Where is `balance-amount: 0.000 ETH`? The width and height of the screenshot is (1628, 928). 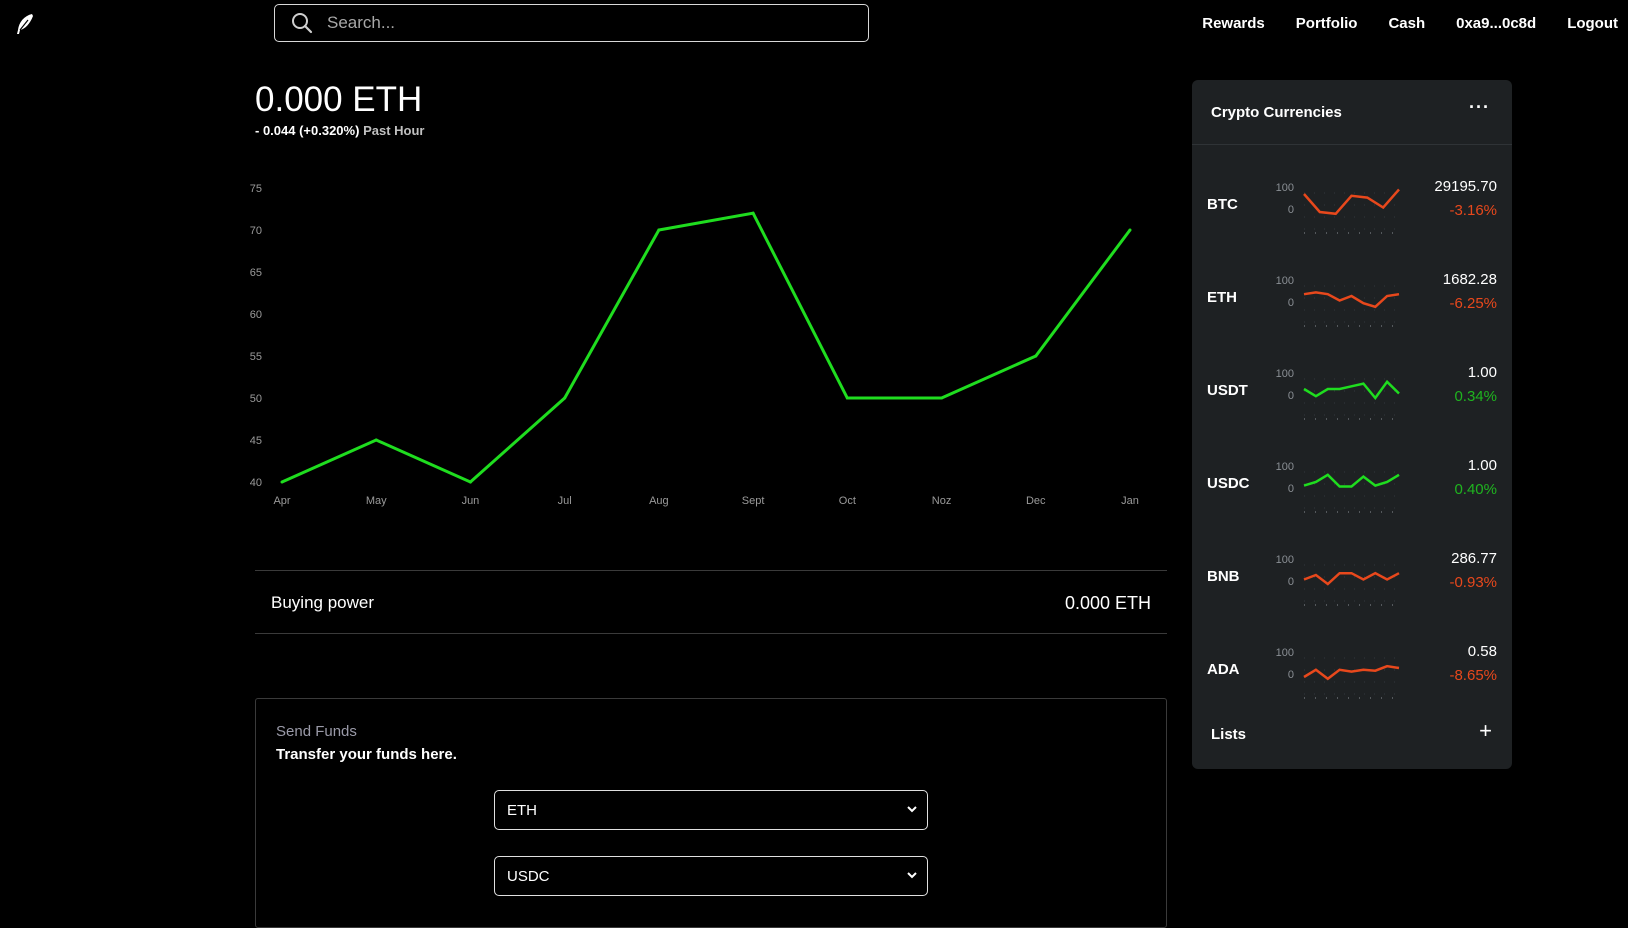 balance-amount: 0.000 ETH is located at coordinates (339, 99).